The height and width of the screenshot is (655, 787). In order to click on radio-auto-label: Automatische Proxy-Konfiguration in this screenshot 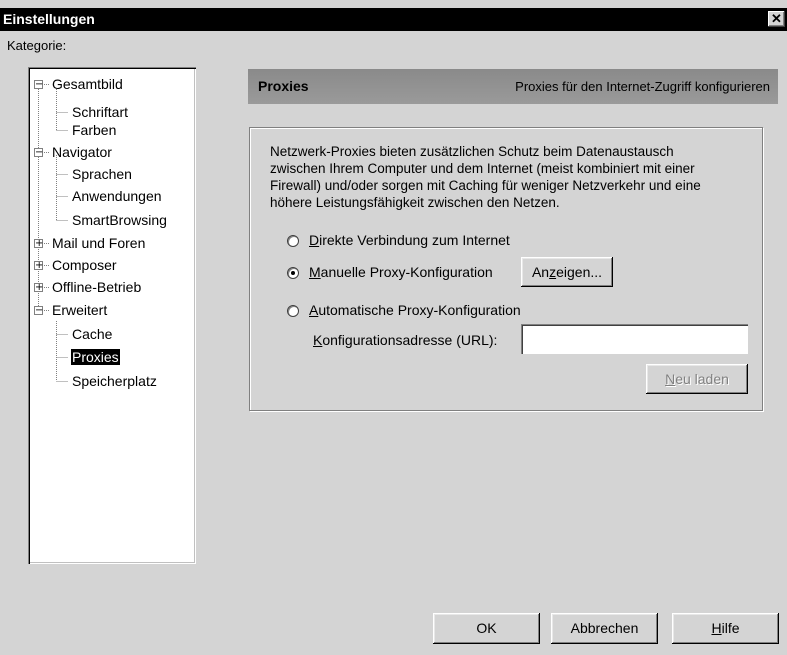, I will do `click(415, 310)`.